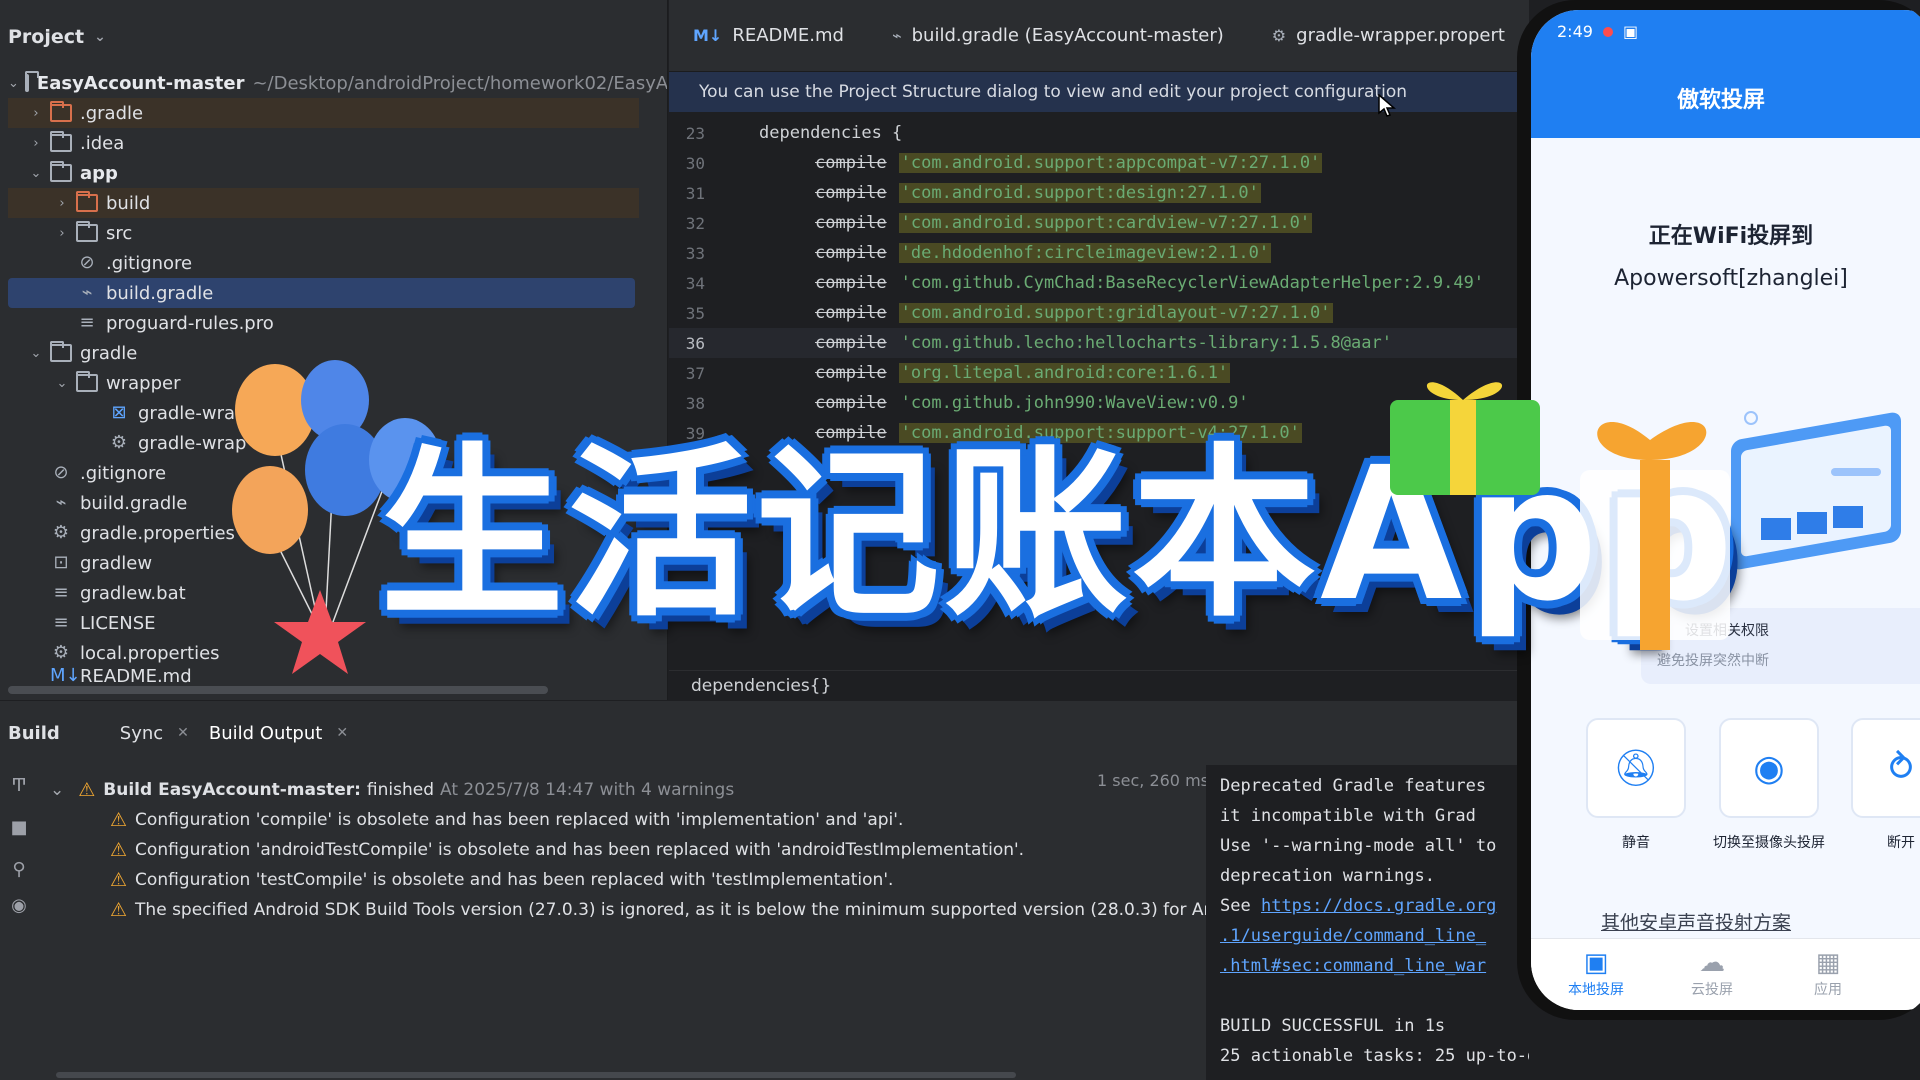 This screenshot has height=1080, width=1920. Describe the element at coordinates (1099, 133) in the screenshot. I see `code-line: 23 dependencies {` at that location.